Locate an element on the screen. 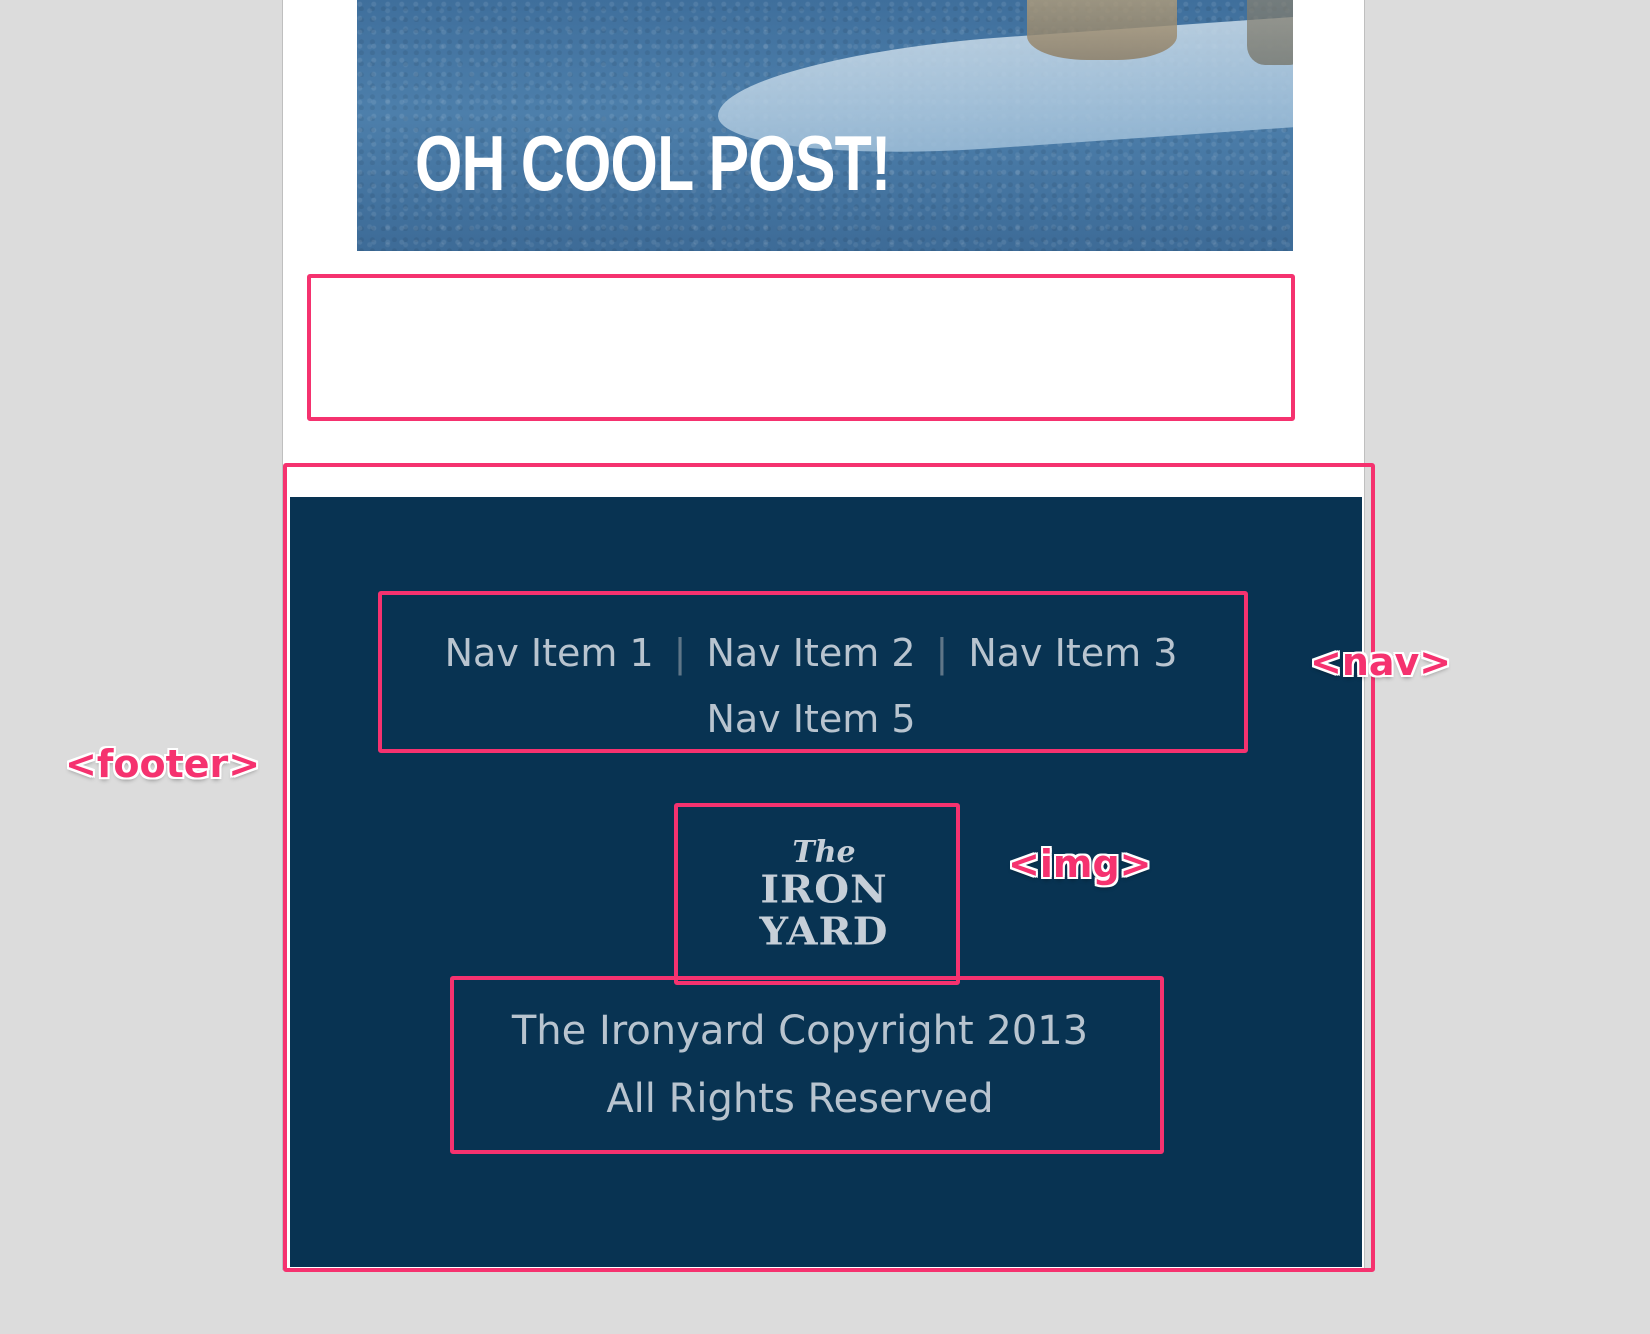  img-annotation-box is located at coordinates (817, 894).